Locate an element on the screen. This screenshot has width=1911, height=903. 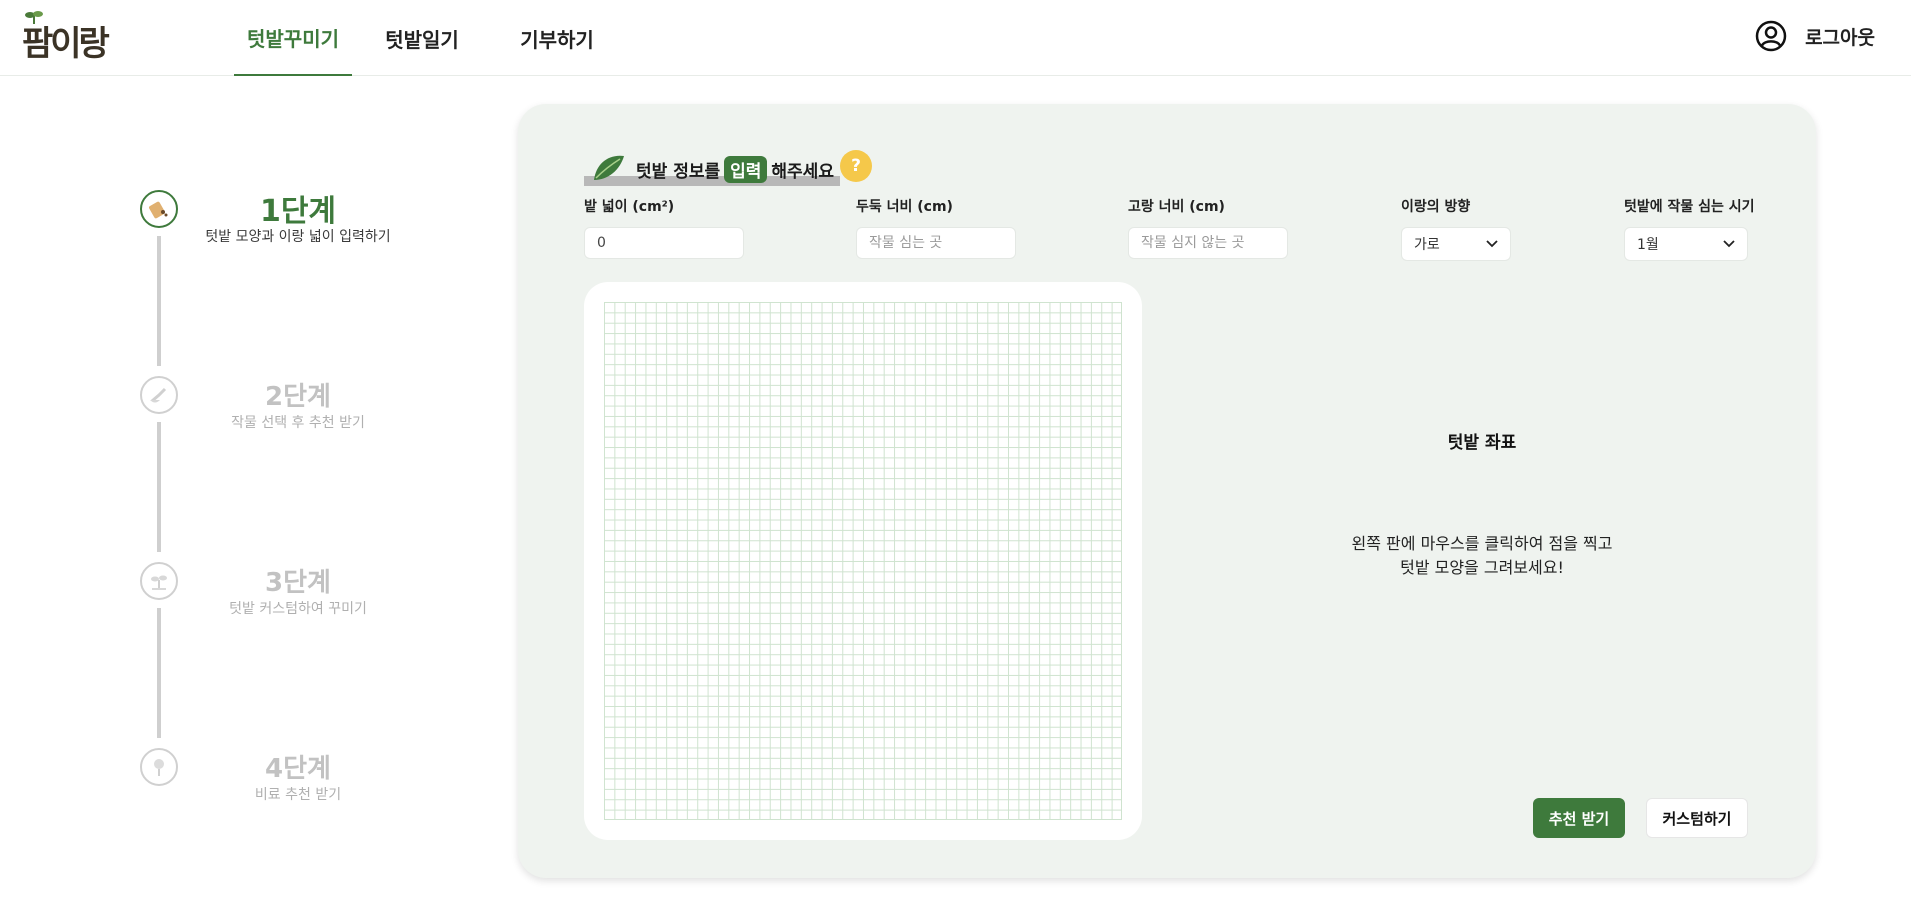
step-description: 텃밭 모양과 이랑 넓이 입력하기 is located at coordinates (298, 237).